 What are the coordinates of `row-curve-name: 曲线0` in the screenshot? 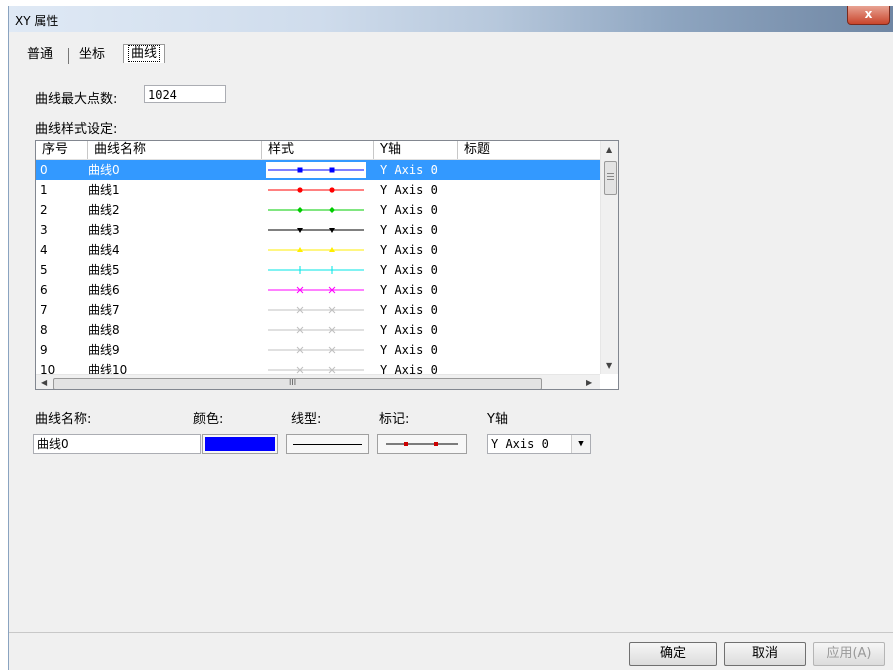 It's located at (104, 170).